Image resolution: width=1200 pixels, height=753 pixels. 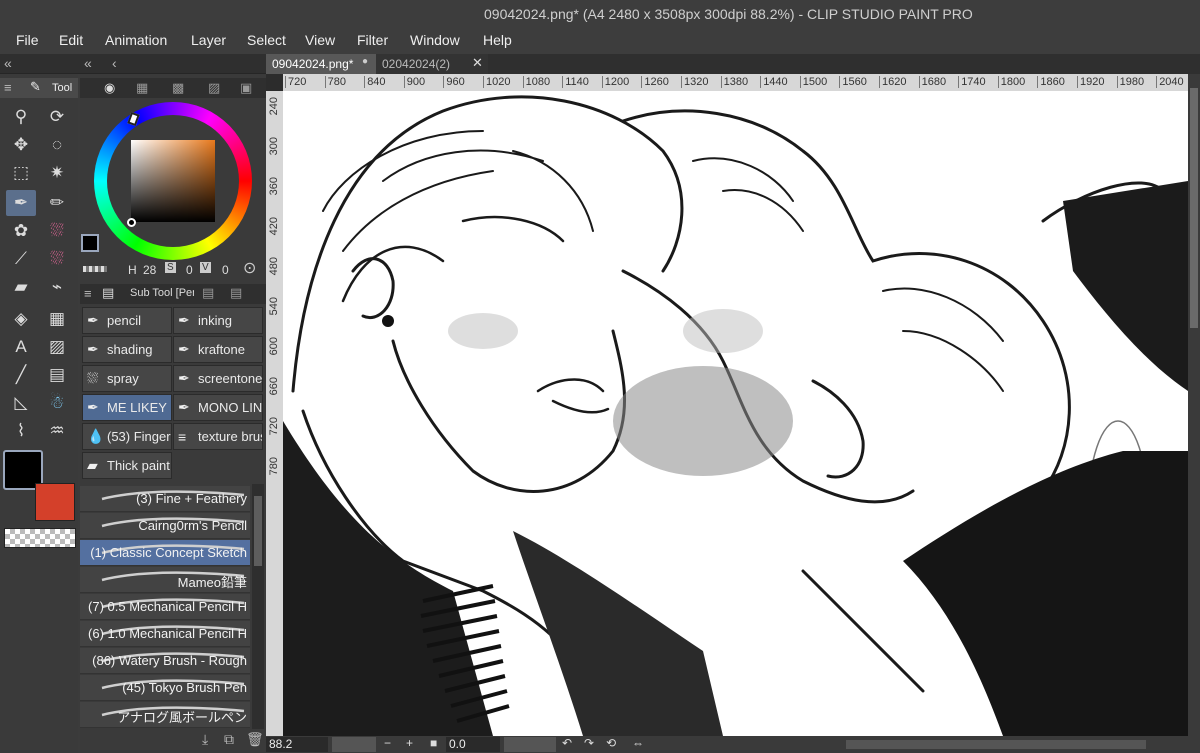 I want to click on vertical-scrollbar, so click(x=1194, y=405).